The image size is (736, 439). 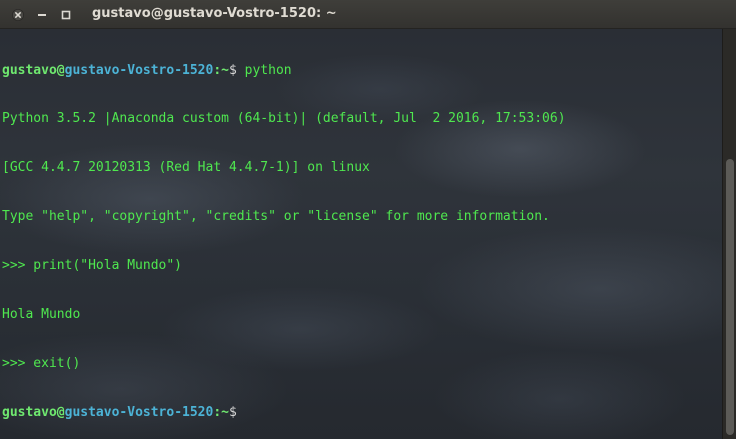 I want to click on close-icon, so click(x=18, y=15).